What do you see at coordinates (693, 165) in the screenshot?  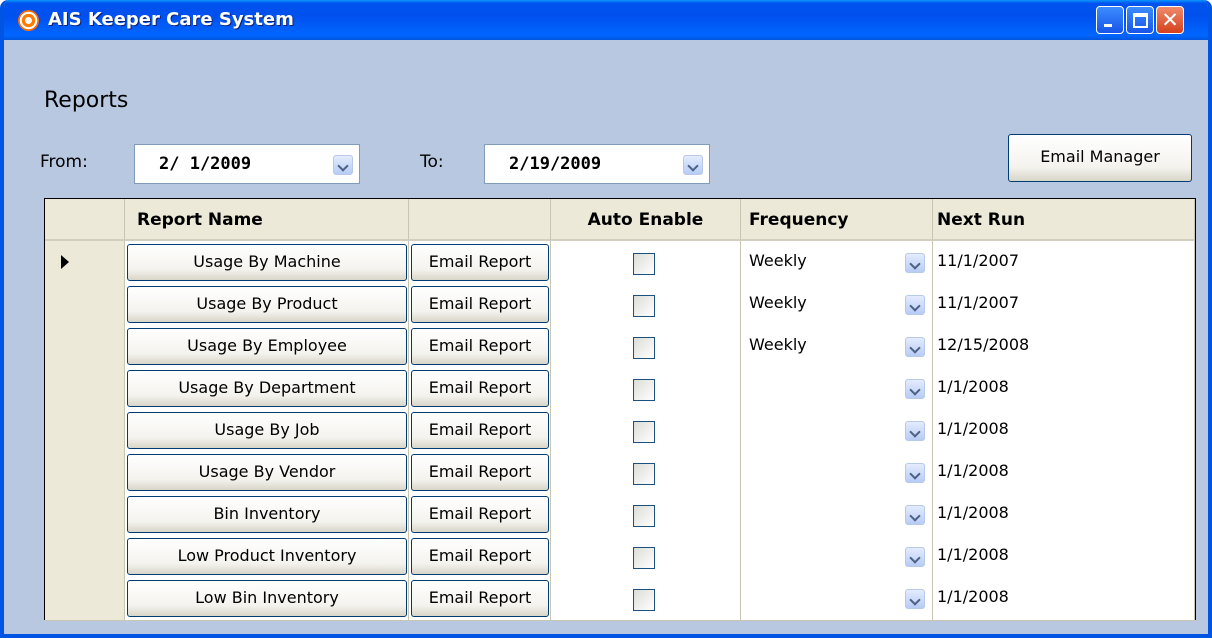 I see `to-date-dropdown-icon` at bounding box center [693, 165].